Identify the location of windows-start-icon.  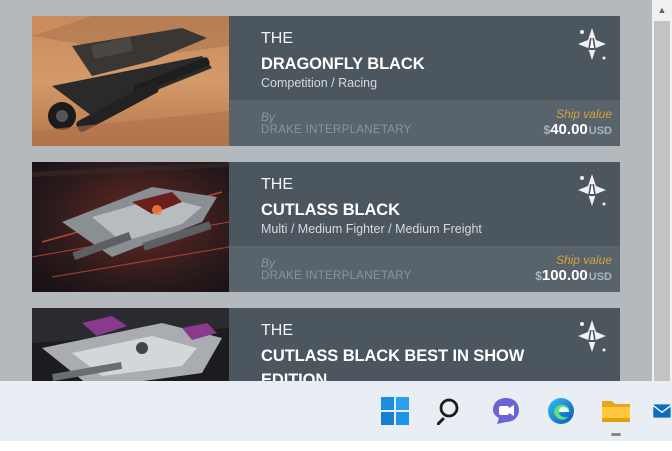
(395, 411).